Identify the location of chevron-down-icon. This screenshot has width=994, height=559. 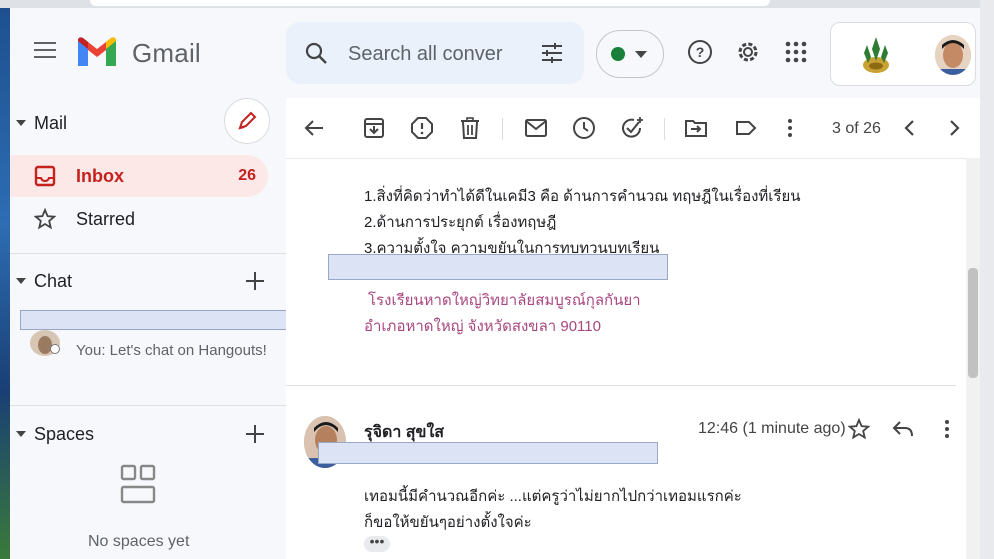
(641, 54).